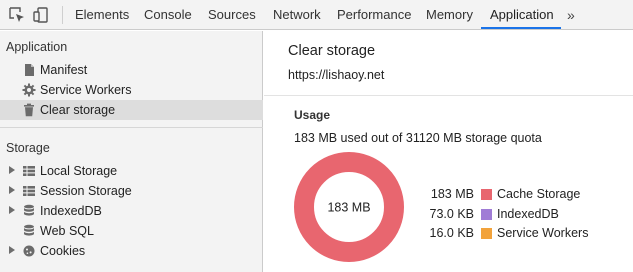  I want to click on gear-icon, so click(29, 90).